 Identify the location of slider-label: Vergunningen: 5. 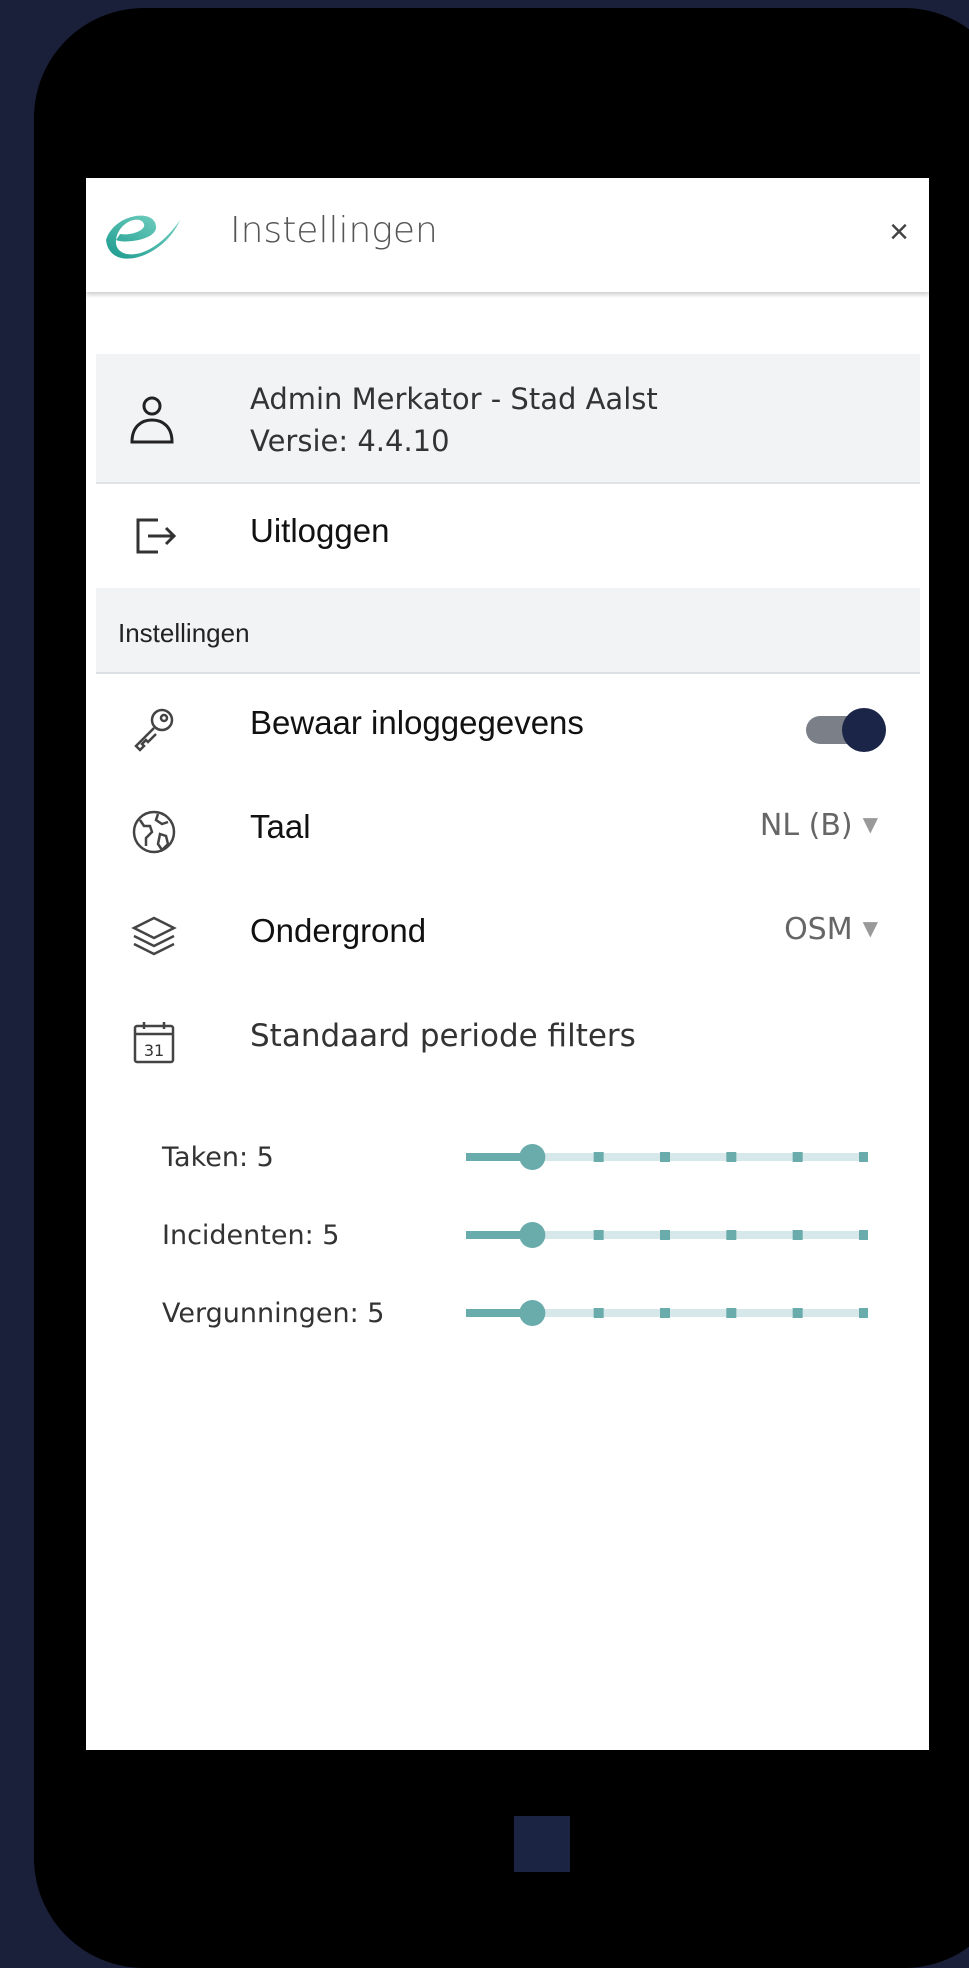
(273, 1313).